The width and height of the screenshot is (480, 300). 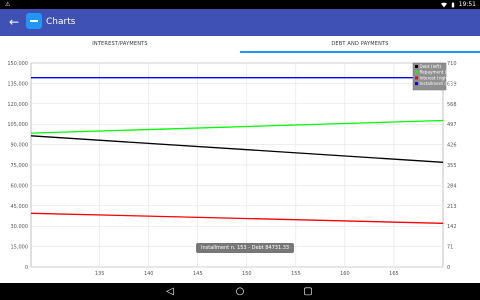 I want to click on recents-icon: ▢, so click(x=308, y=291).